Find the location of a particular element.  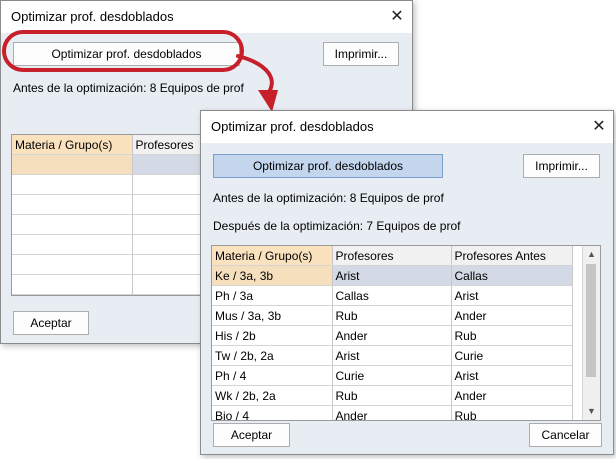

cell-materia: Ph / 4 is located at coordinates (272, 375).